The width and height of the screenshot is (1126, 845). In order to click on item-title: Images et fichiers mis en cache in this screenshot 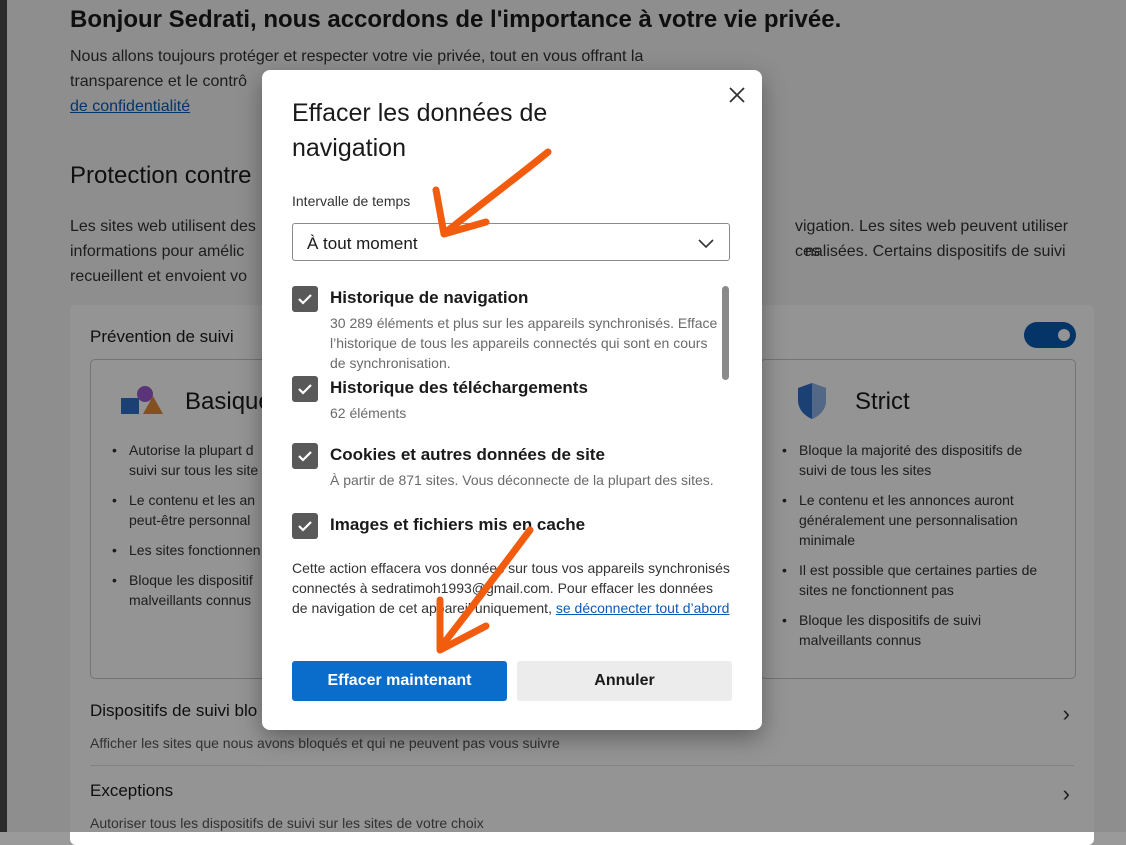, I will do `click(458, 524)`.